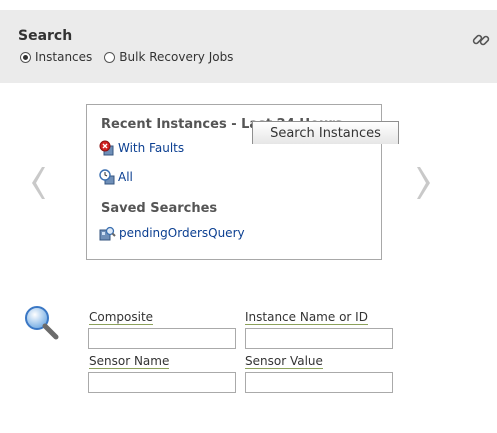  I want to click on with-faults-link: With Faults, so click(141, 148).